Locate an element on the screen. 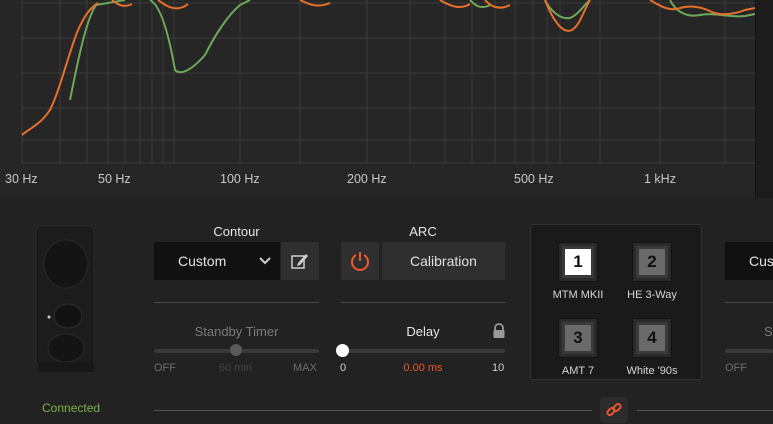  connection-status: Connected is located at coordinates (71, 408).